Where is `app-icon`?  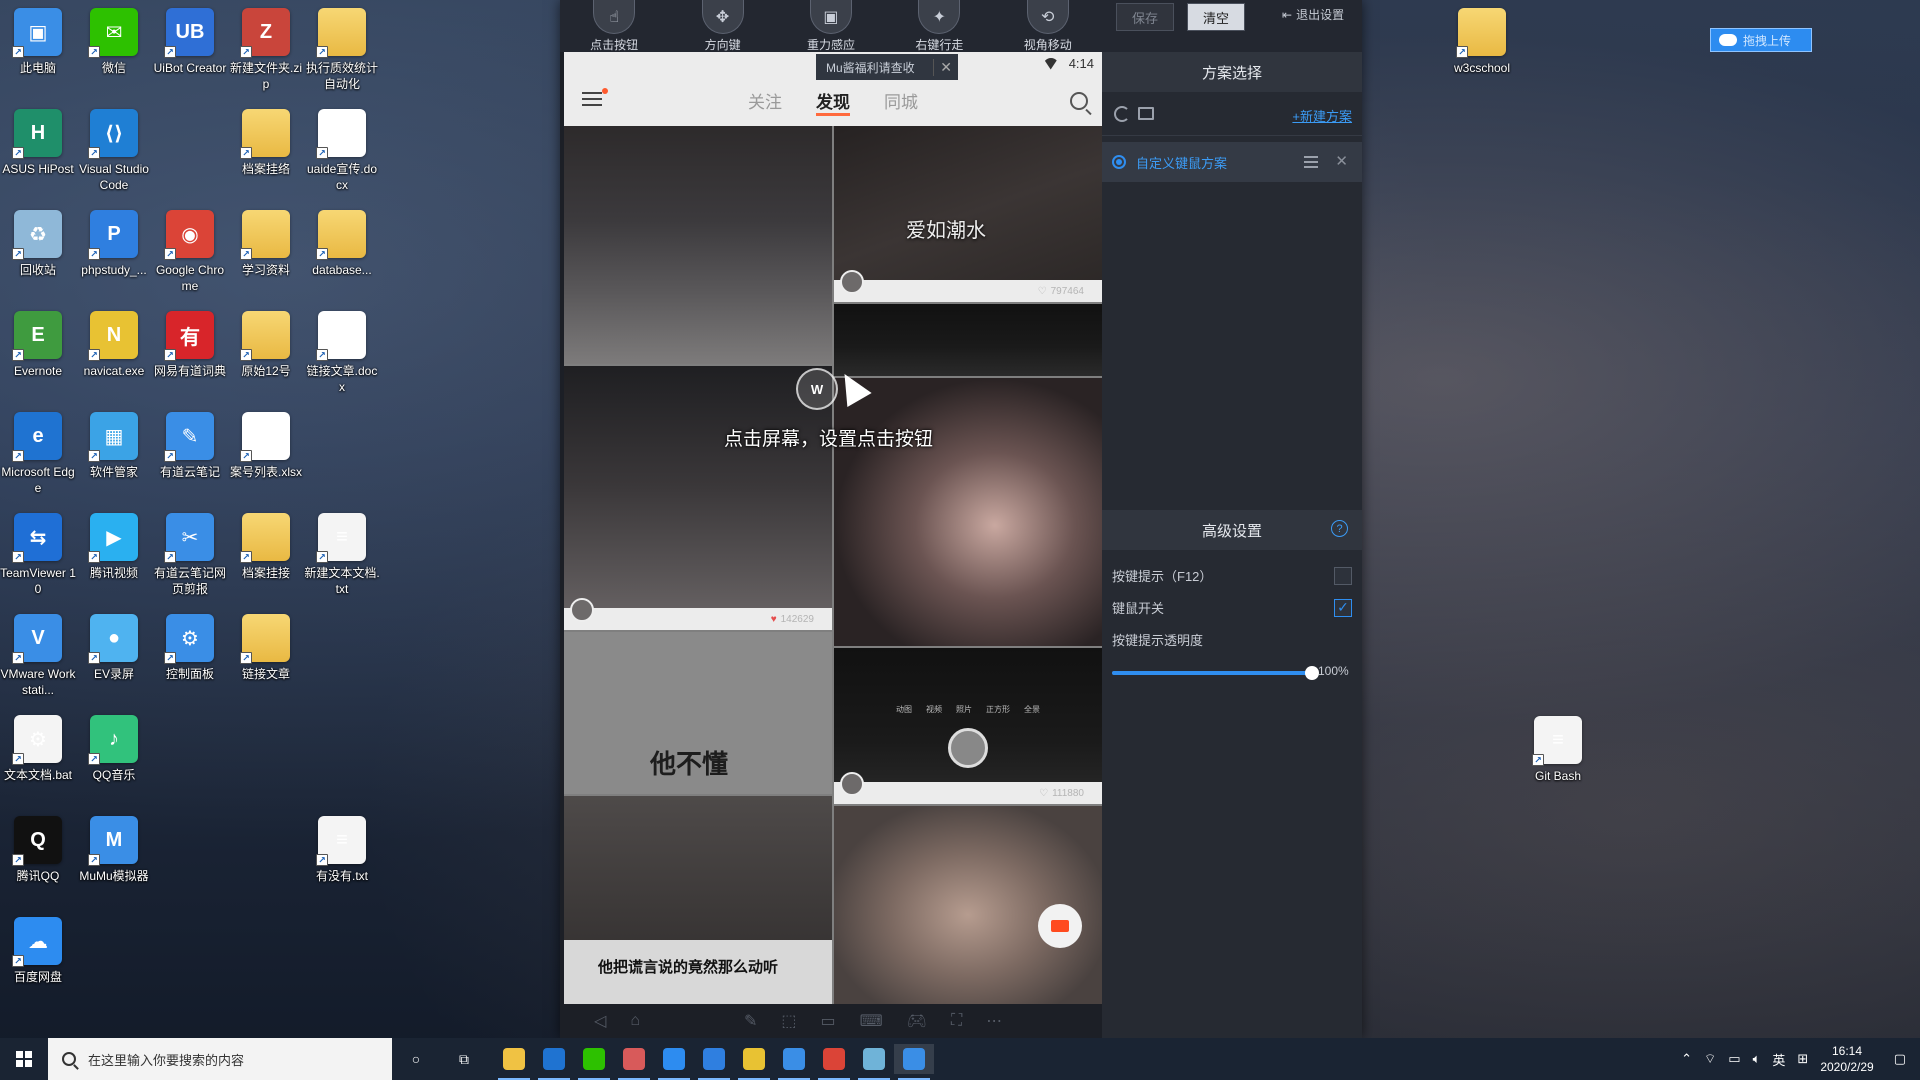 app-icon is located at coordinates (634, 1062).